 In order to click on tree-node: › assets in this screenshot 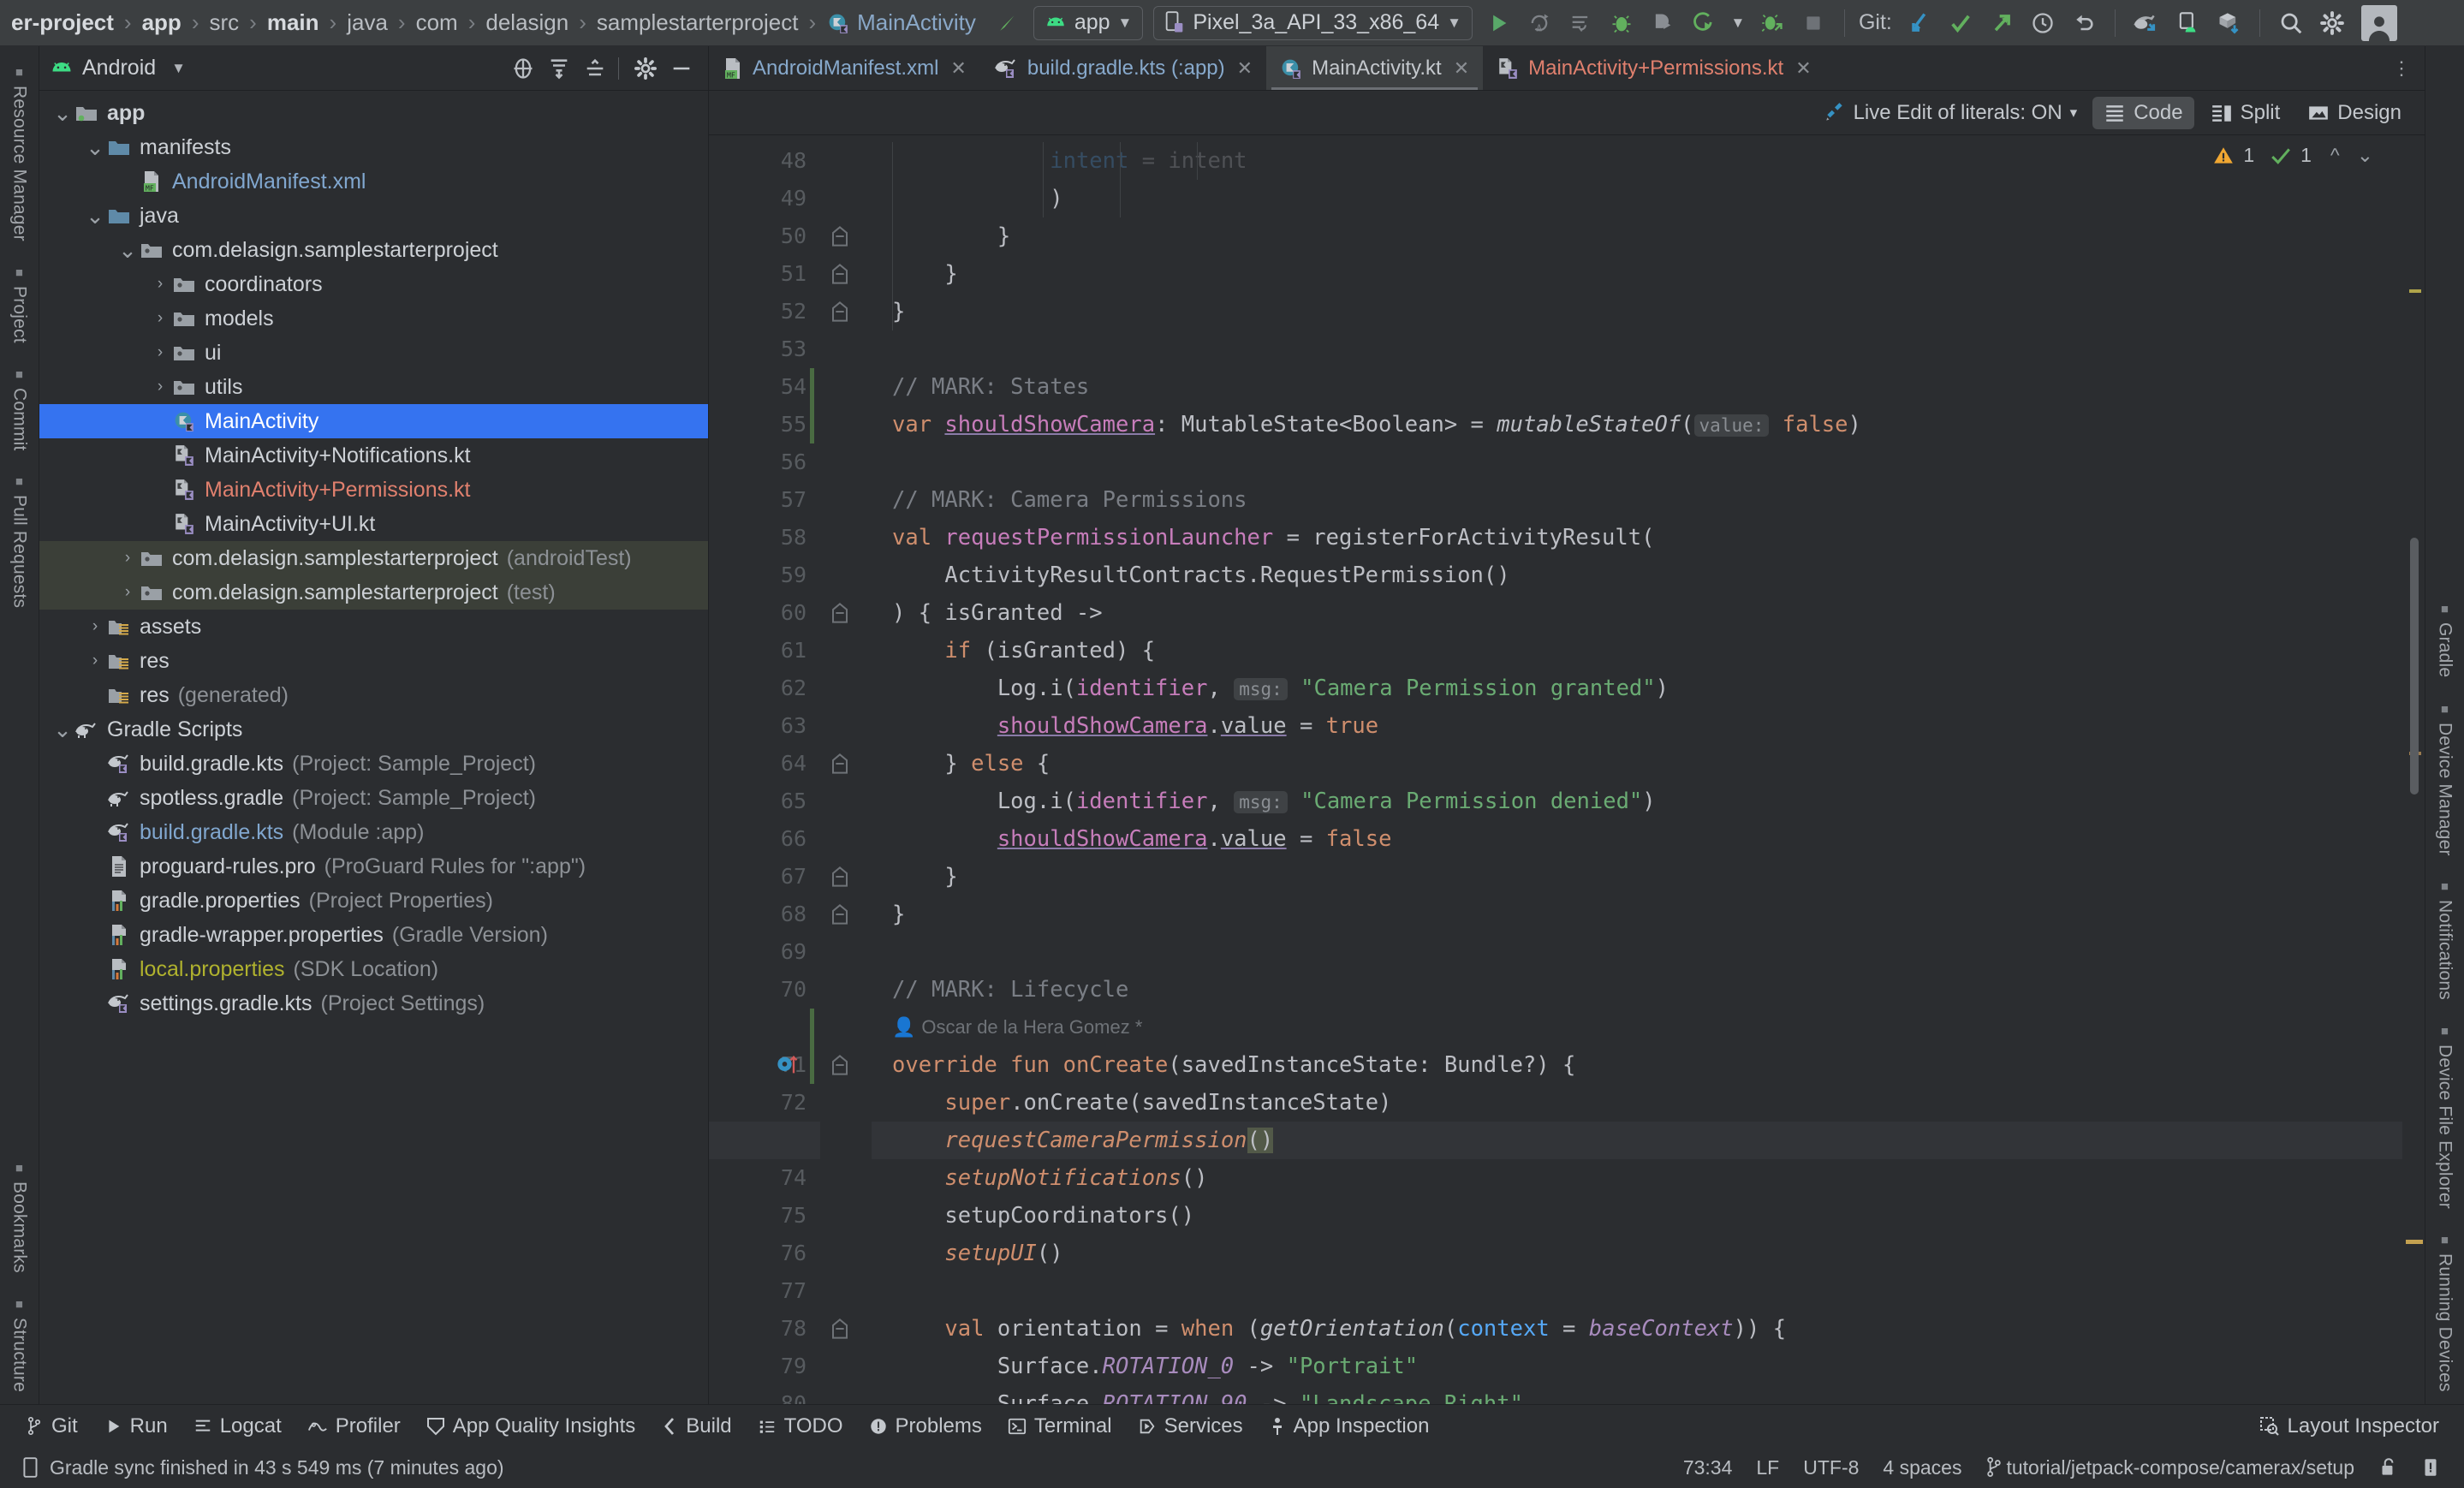, I will do `click(374, 627)`.